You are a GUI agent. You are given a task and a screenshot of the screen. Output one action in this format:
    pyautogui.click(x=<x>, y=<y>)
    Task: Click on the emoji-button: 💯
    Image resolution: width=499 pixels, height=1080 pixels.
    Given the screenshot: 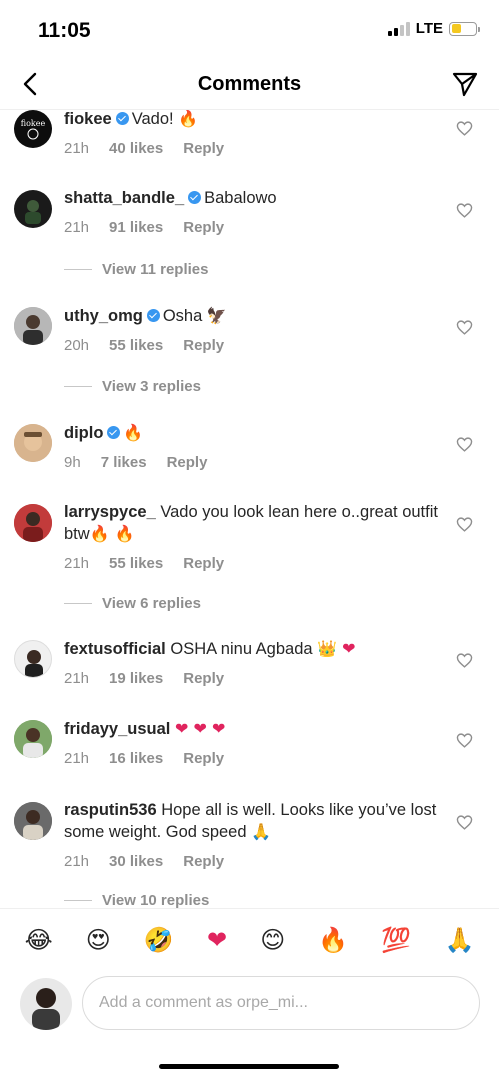 What is the action you would take?
    pyautogui.click(x=396, y=940)
    